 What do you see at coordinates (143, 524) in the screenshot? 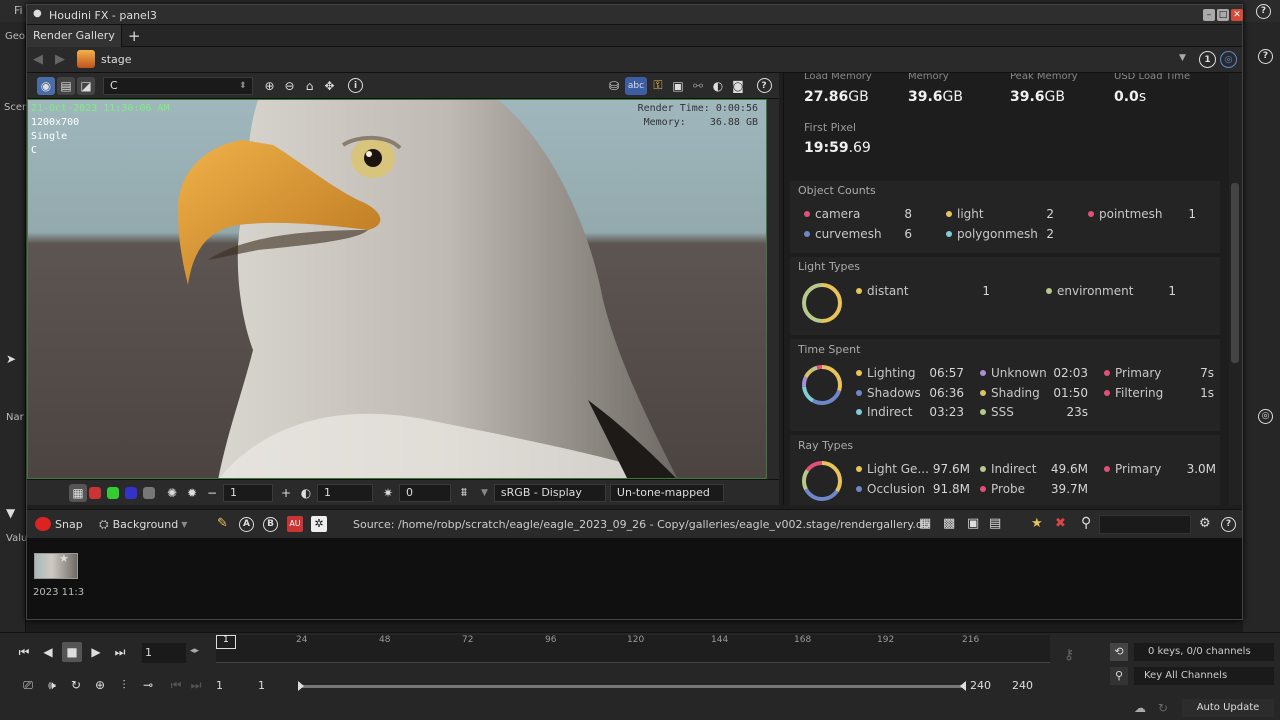
I see `background-button: ⛭ Background ▼` at bounding box center [143, 524].